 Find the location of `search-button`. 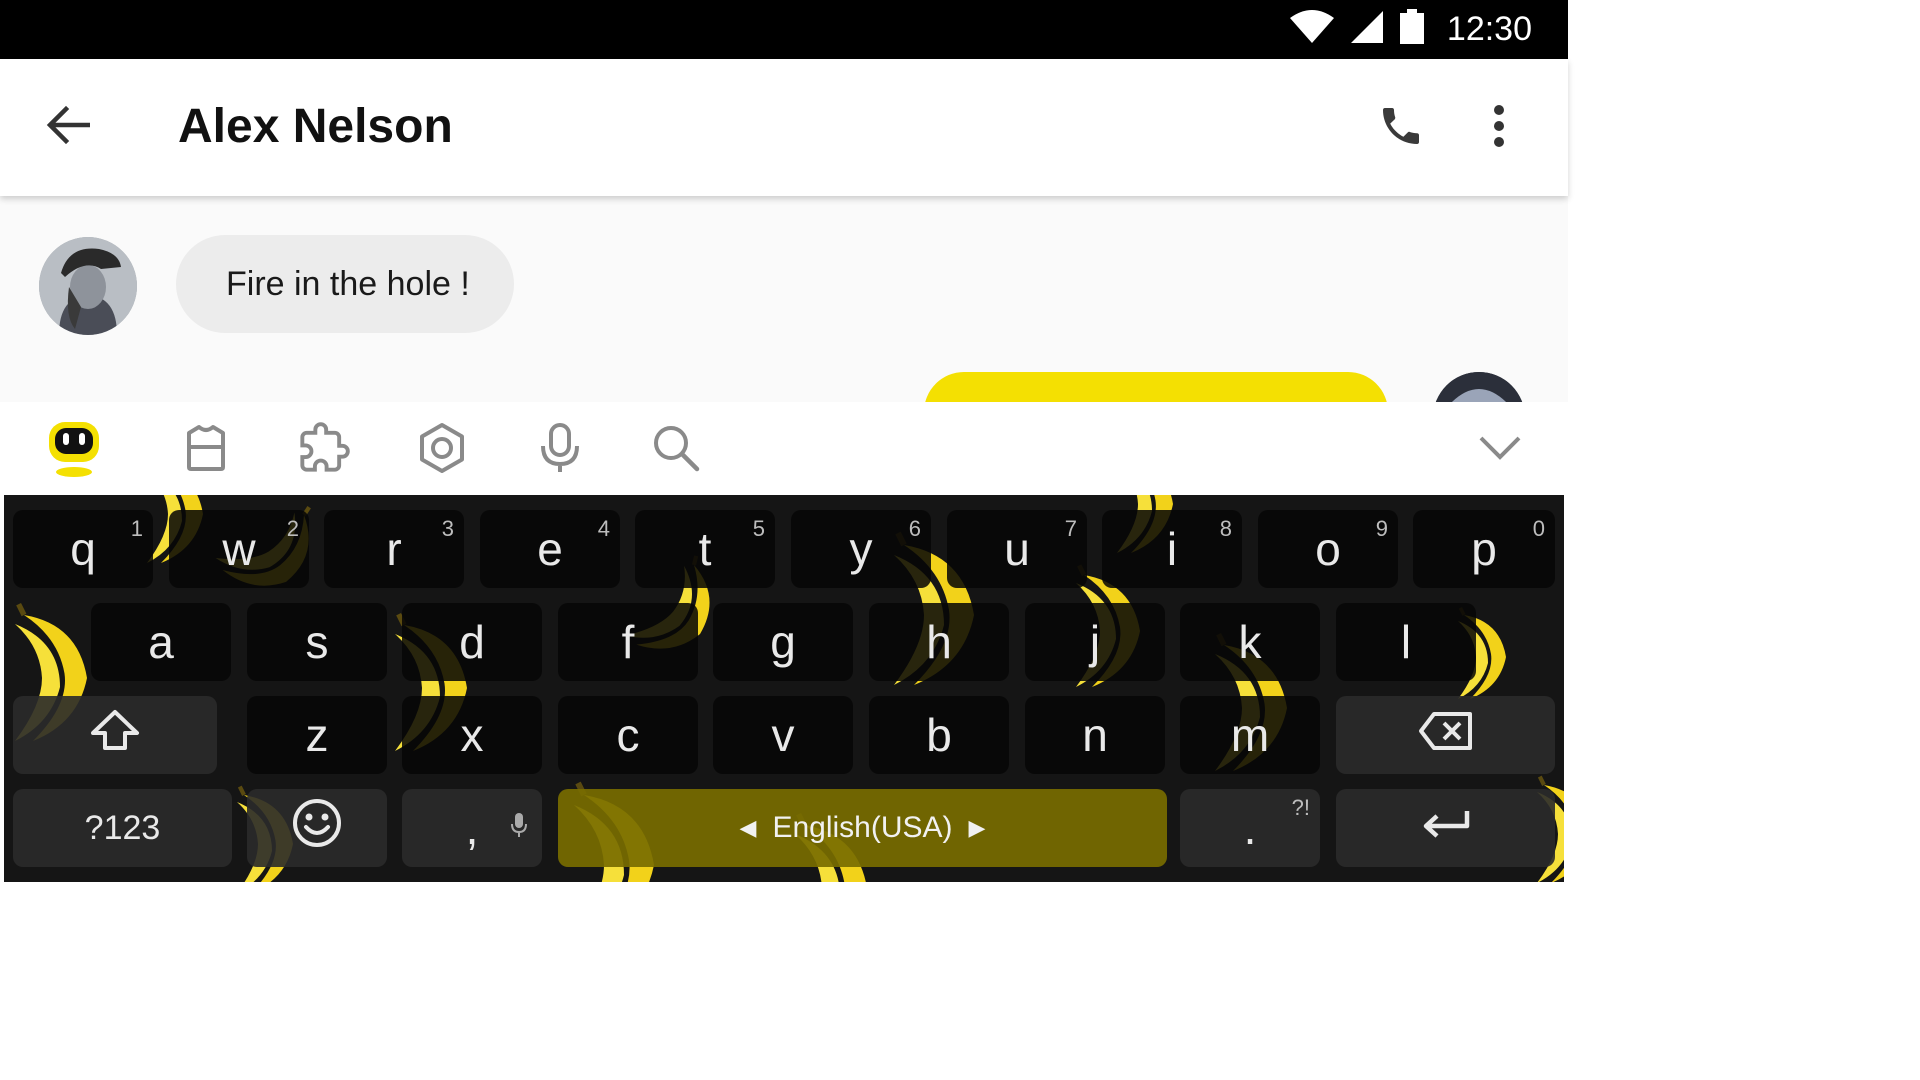

search-button is located at coordinates (676, 450).